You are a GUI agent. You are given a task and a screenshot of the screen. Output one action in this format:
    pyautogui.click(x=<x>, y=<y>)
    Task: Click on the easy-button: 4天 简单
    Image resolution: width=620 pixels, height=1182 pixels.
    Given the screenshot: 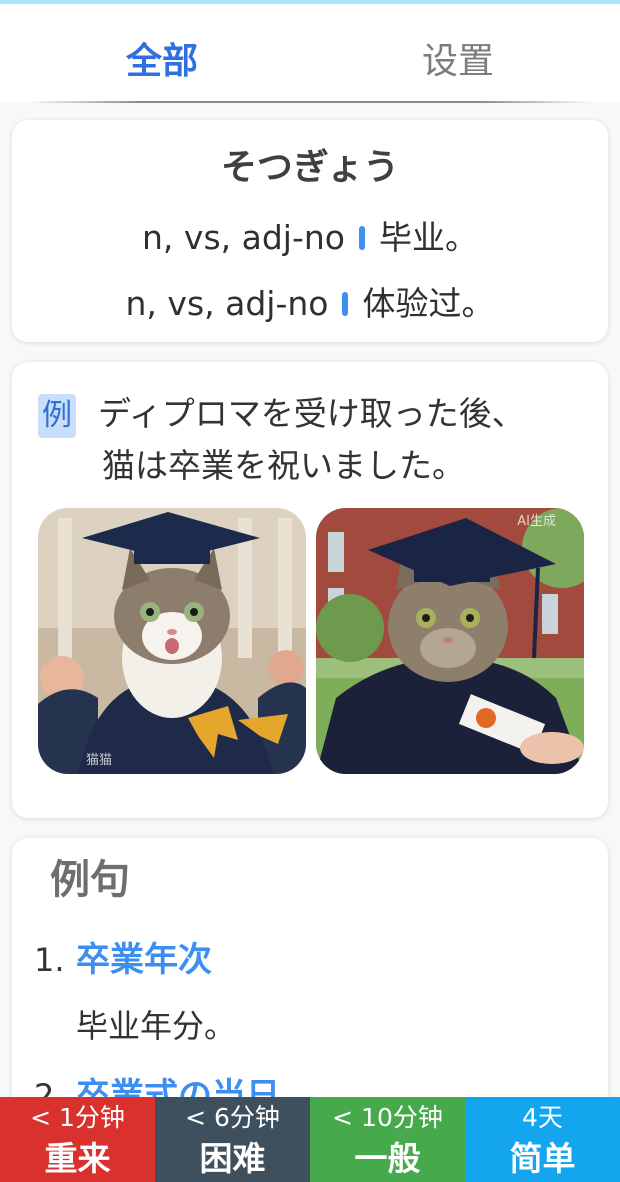 What is the action you would take?
    pyautogui.click(x=542, y=1139)
    